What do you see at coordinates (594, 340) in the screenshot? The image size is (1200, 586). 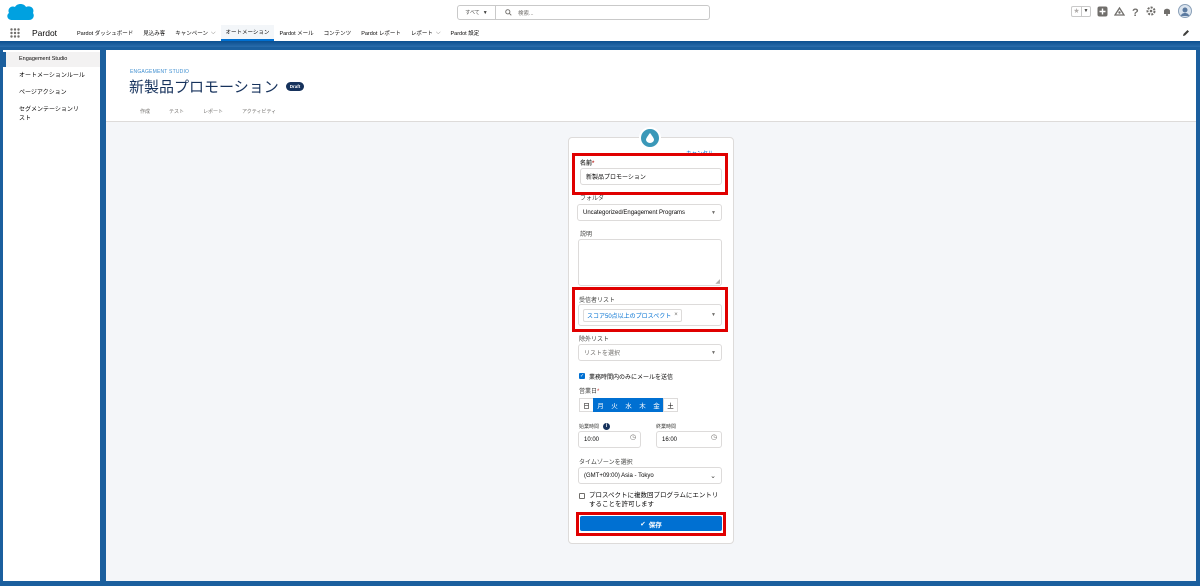 I see `suppression-list-label: 除外リスト` at bounding box center [594, 340].